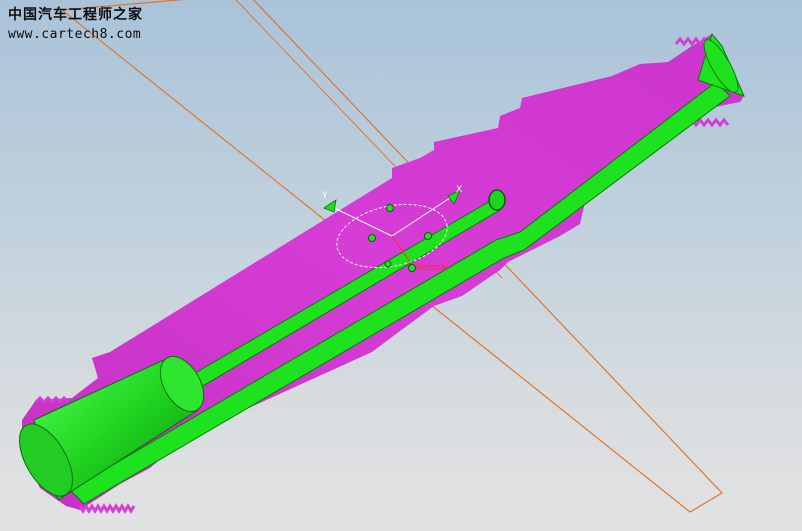 The height and width of the screenshot is (531, 802). Describe the element at coordinates (432, 268) in the screenshot. I see `normal-label: Normal` at that location.